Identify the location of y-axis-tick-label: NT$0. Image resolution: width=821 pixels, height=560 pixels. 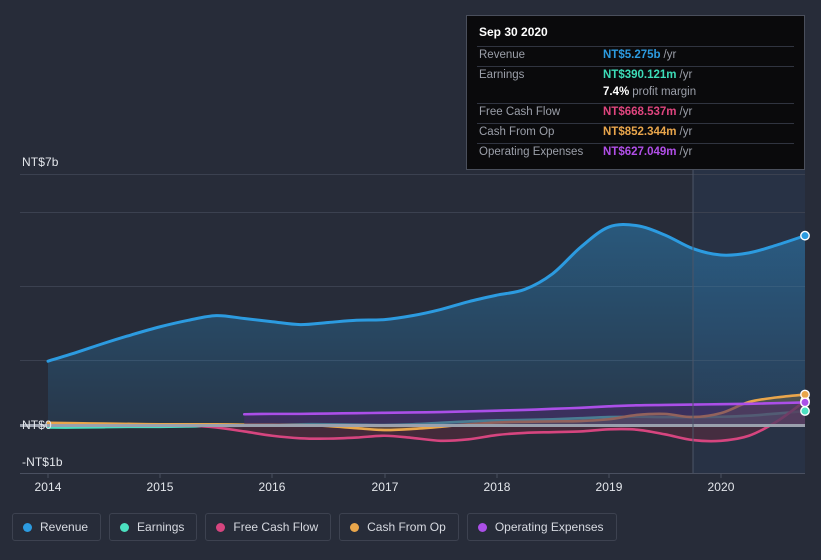
(37, 425).